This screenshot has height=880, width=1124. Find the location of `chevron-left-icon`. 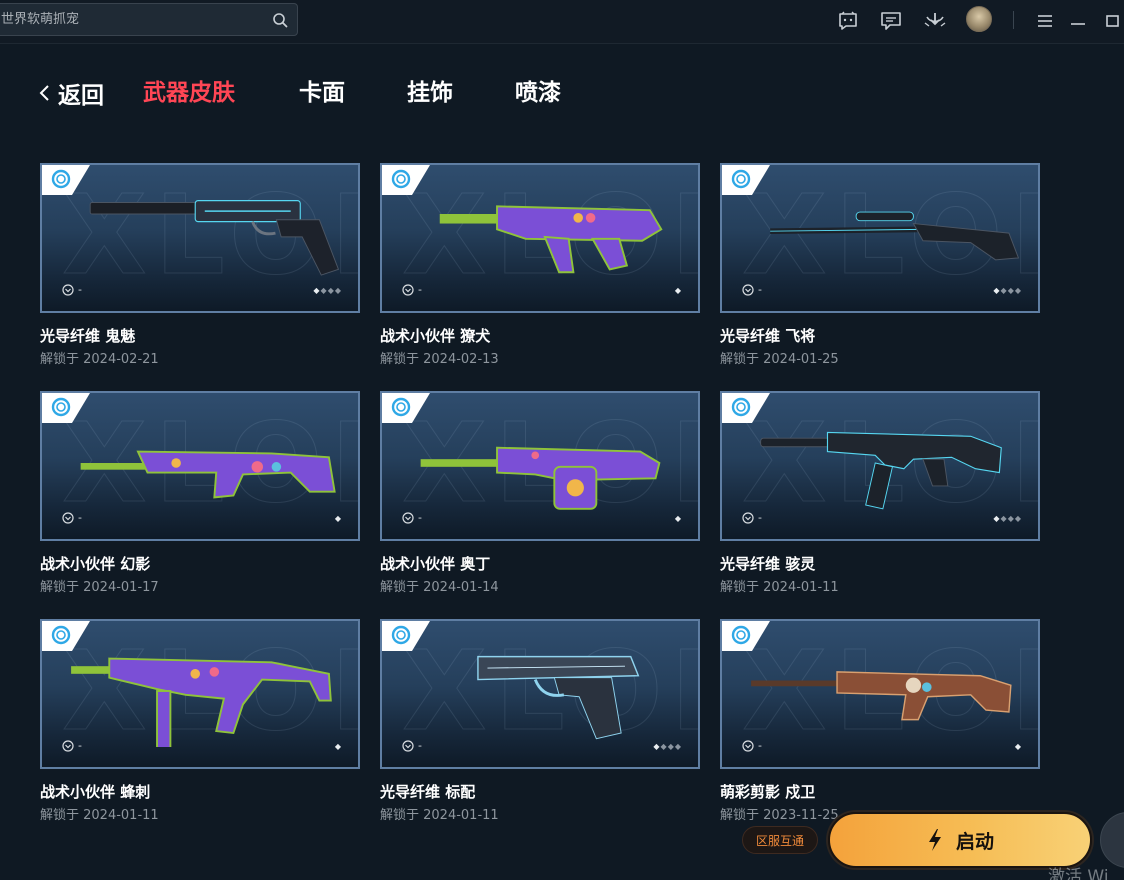

chevron-left-icon is located at coordinates (44, 93).